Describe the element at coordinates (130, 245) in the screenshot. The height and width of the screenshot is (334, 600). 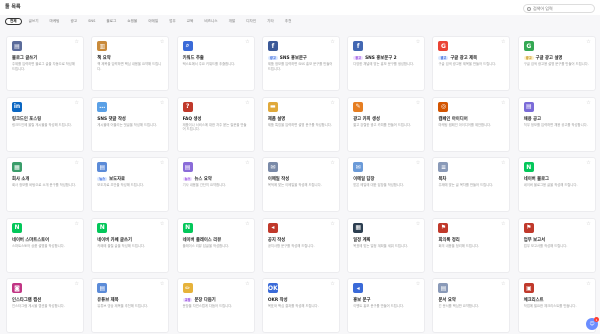
I see `tool-card: N ☆ 네이버 카페 글쓰기 카페에 올릴 글을 작성해 드립니다.` at that location.